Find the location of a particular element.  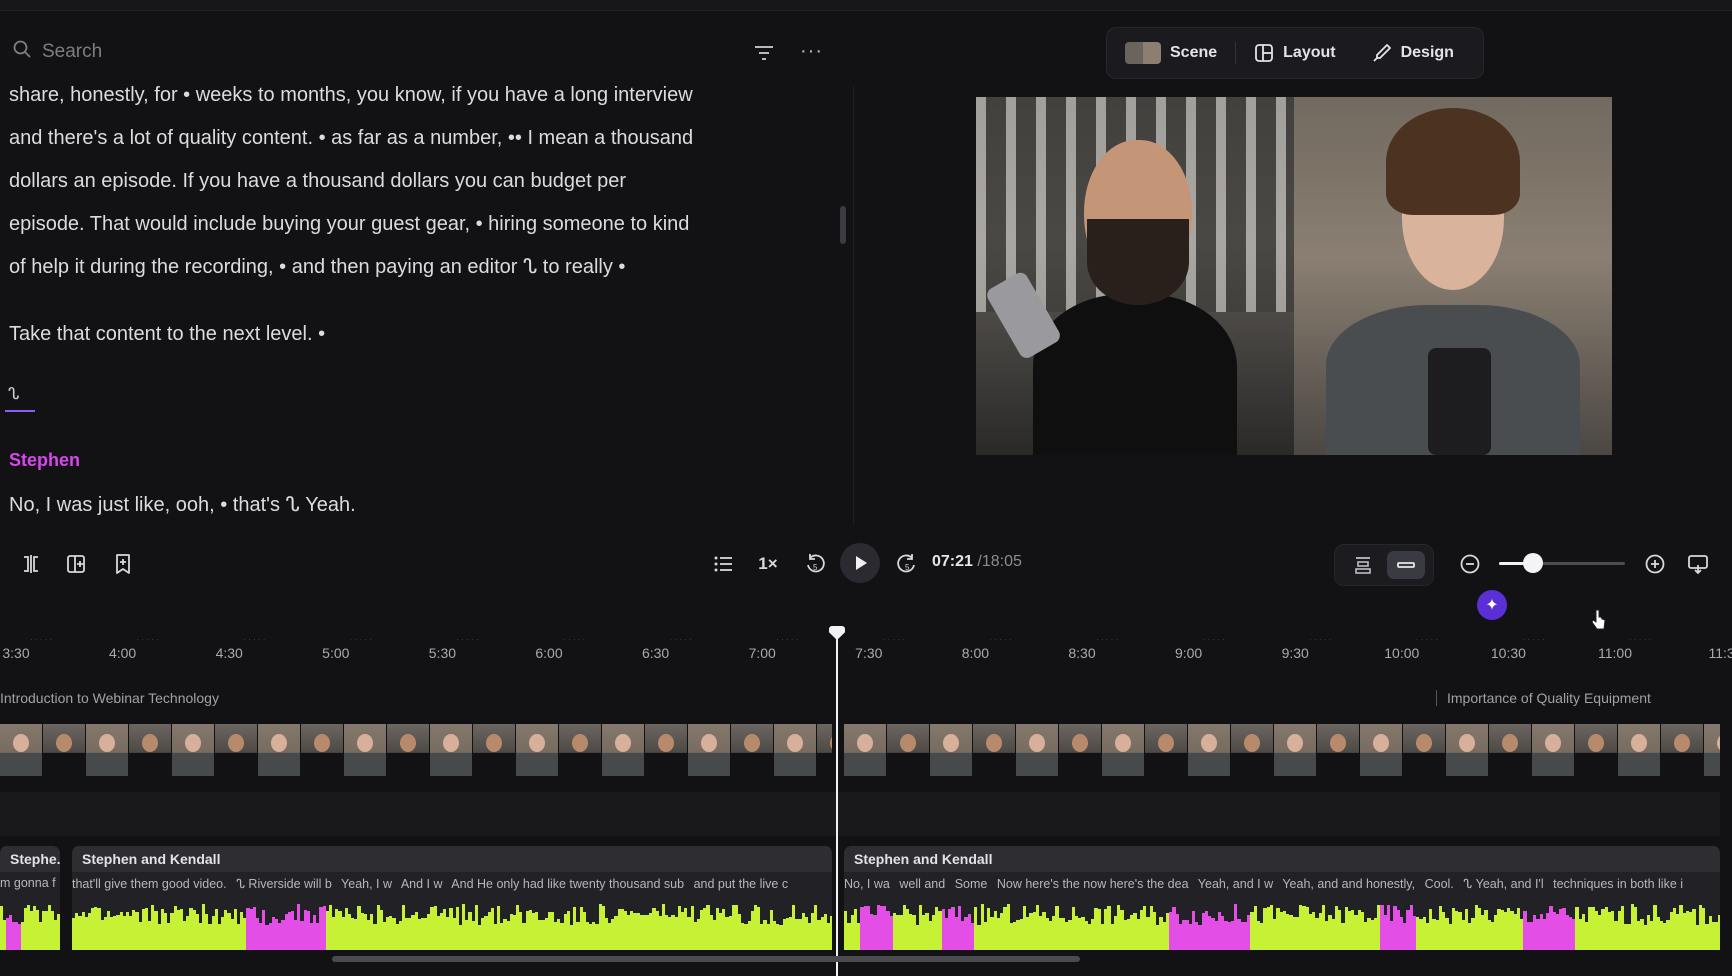

timeline-tick-label: 3:30 is located at coordinates (16, 653).